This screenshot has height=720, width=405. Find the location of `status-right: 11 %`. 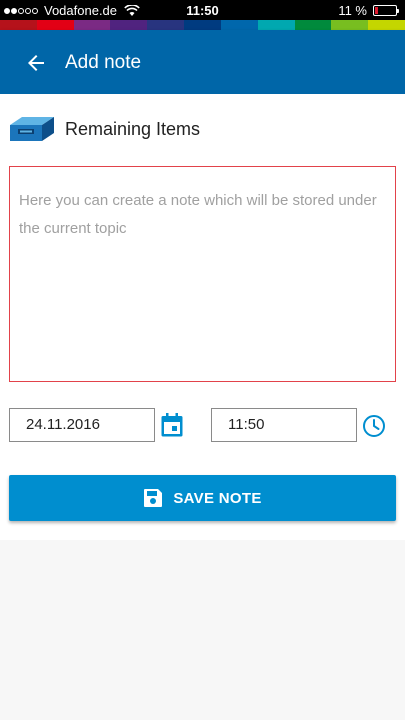

status-right: 11 % is located at coordinates (368, 10).